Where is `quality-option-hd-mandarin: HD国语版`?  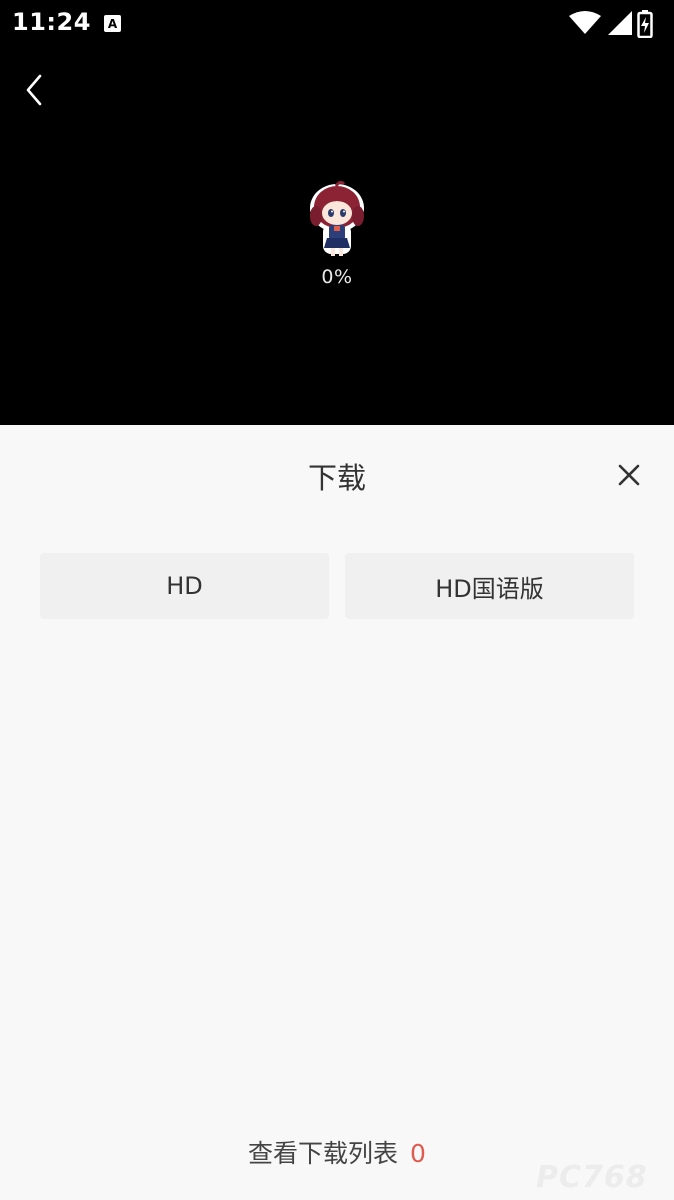 quality-option-hd-mandarin: HD国语版 is located at coordinates (489, 586).